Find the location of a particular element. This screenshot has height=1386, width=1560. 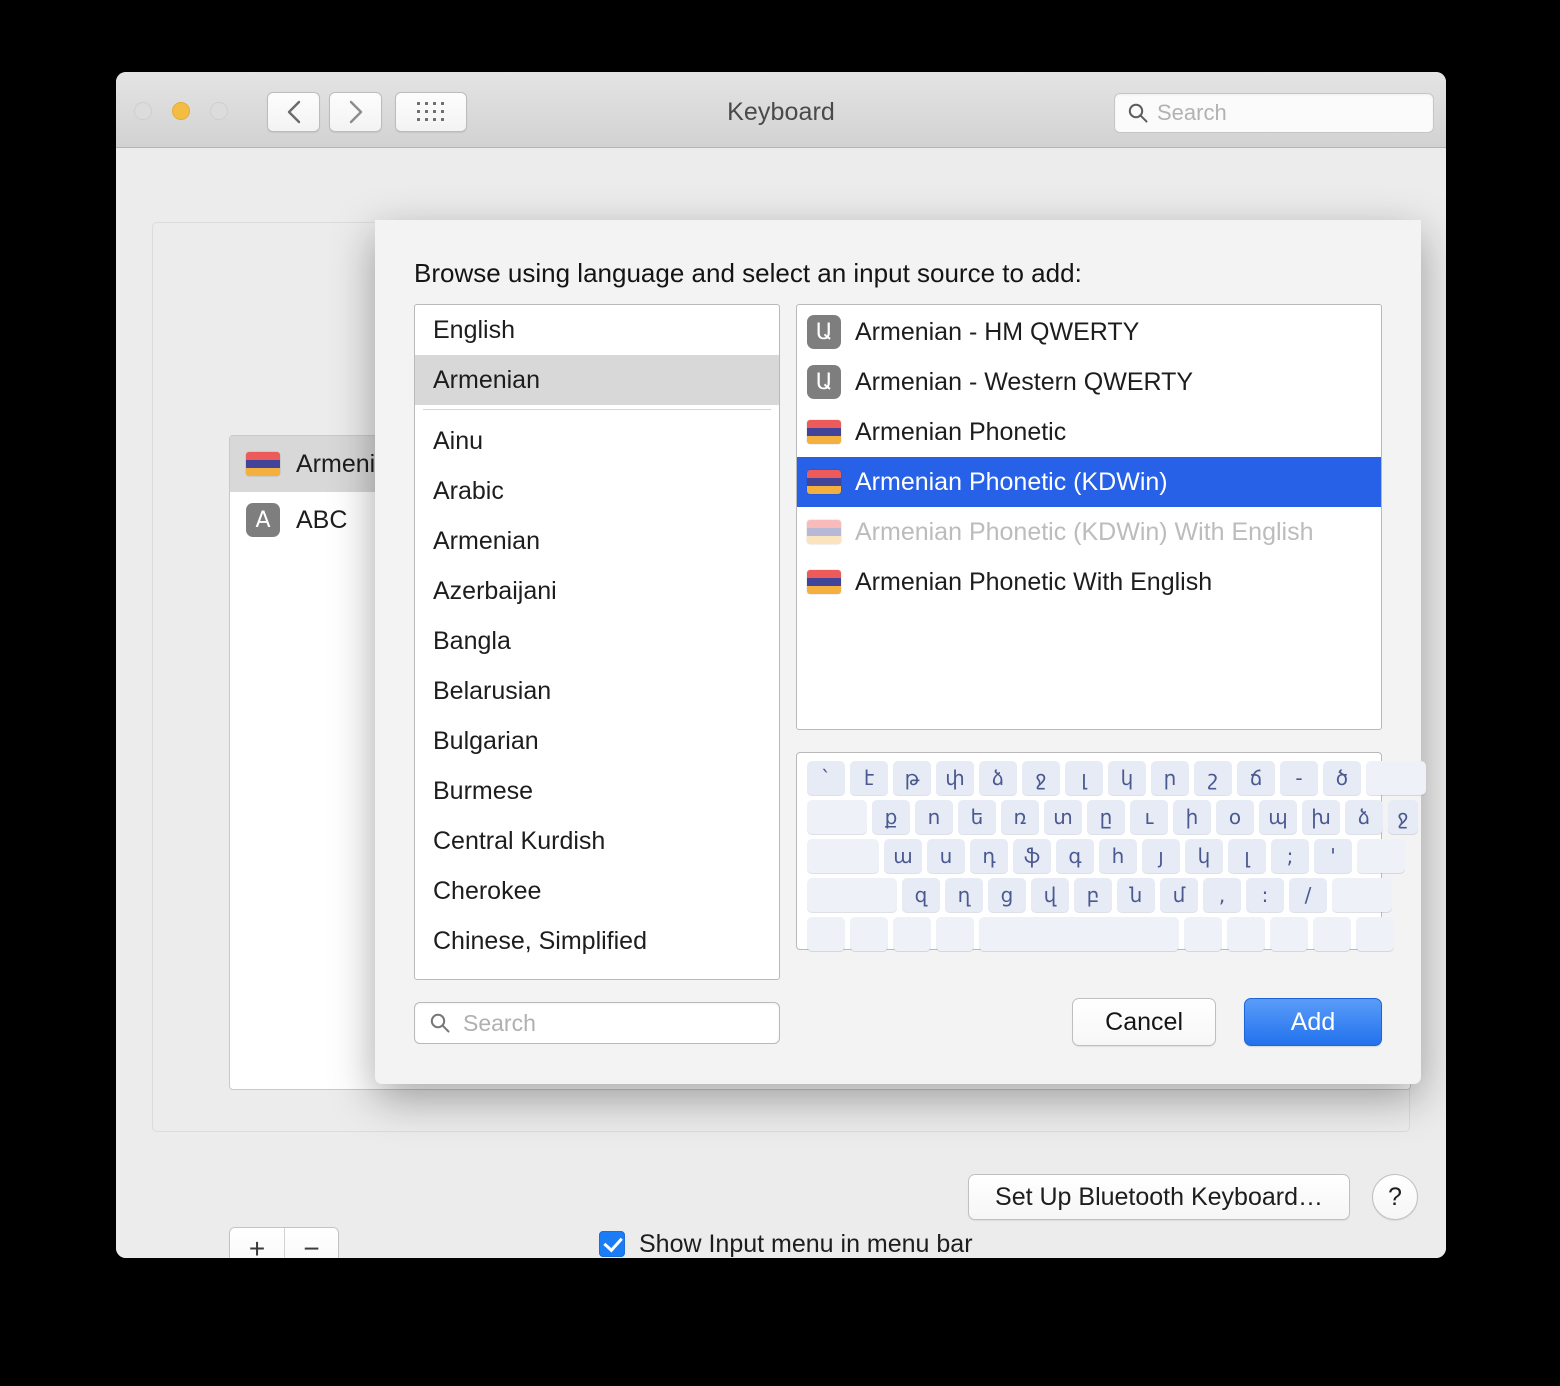

input-source-item-phonetic-kdwin: Armenian Phonetic (KDWin) is located at coordinates (1089, 482).